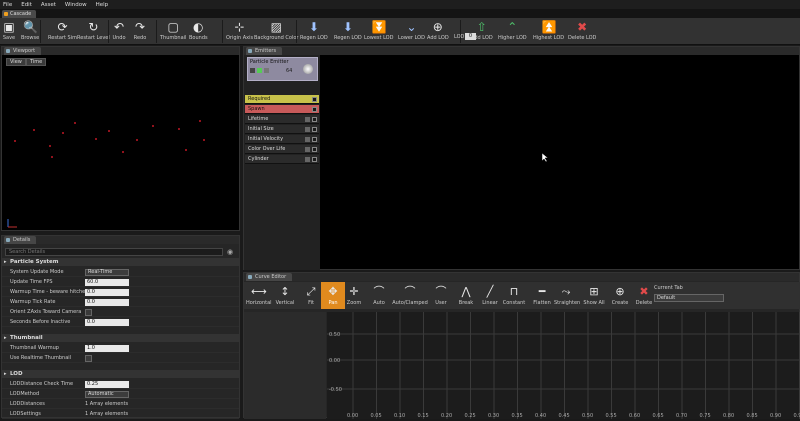 The width and height of the screenshot is (800, 421). I want to click on module-lifetime: Lifetime, so click(282, 119).